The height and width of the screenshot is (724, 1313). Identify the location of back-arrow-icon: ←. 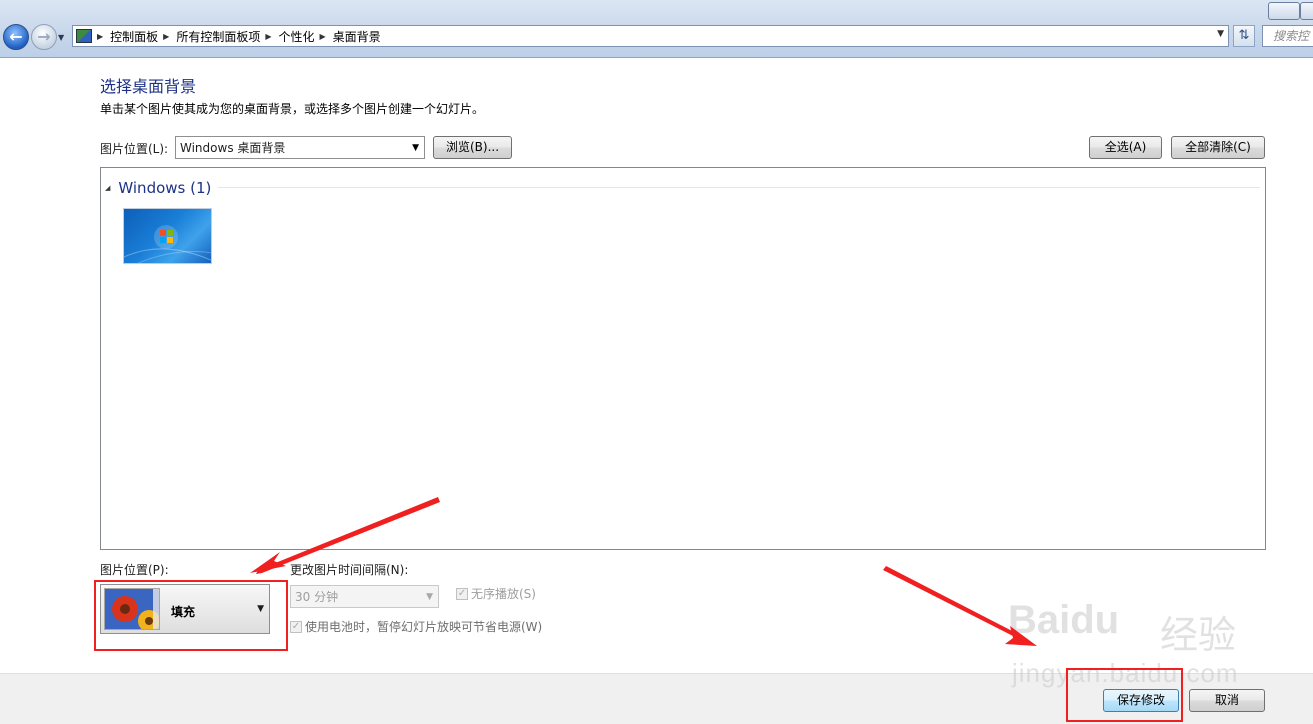
(16, 36).